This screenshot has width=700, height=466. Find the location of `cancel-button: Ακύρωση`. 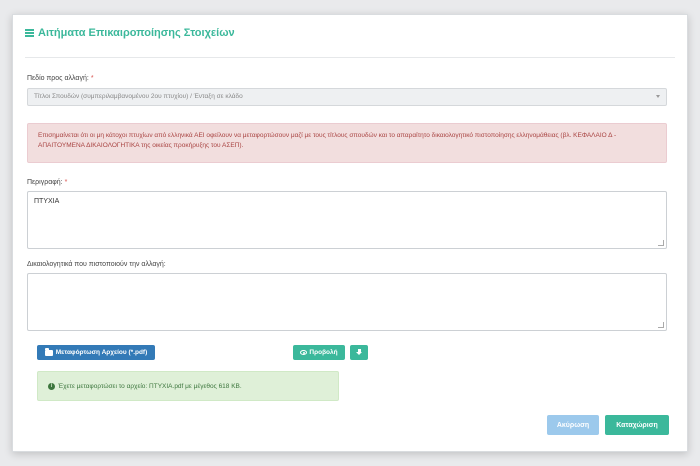

cancel-button: Ακύρωση is located at coordinates (573, 425).